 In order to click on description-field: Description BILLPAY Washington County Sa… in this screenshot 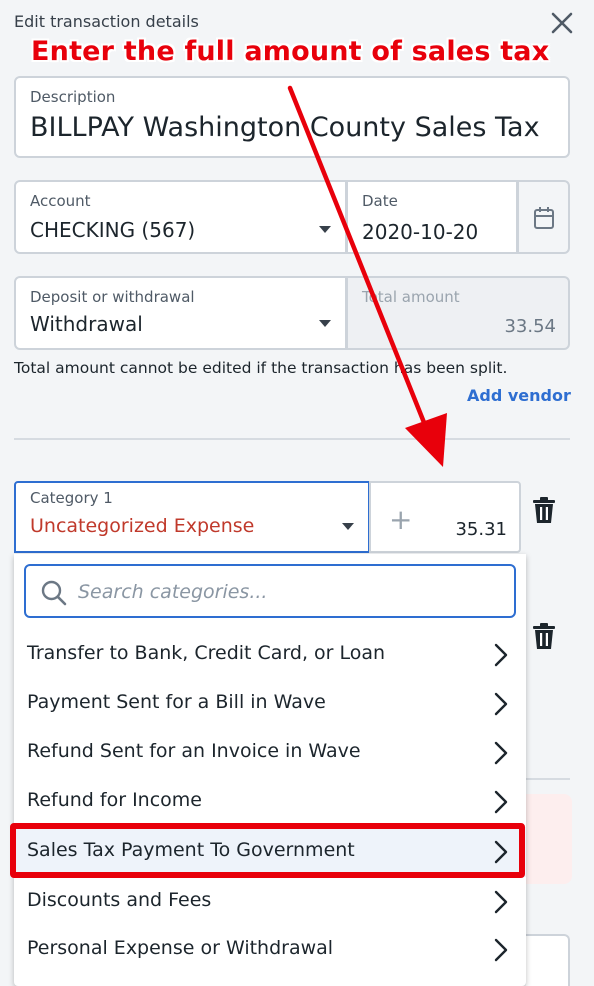, I will do `click(292, 117)`.